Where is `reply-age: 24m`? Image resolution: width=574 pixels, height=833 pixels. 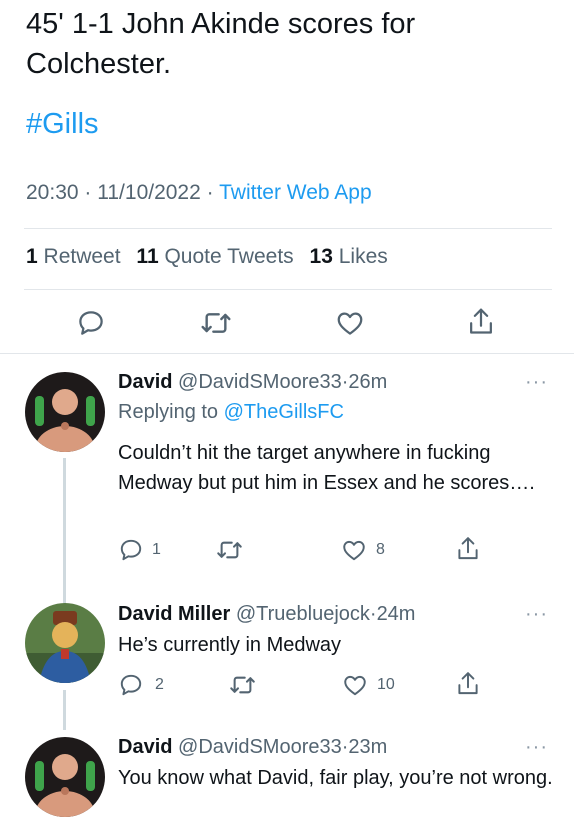 reply-age: 24m is located at coordinates (396, 614).